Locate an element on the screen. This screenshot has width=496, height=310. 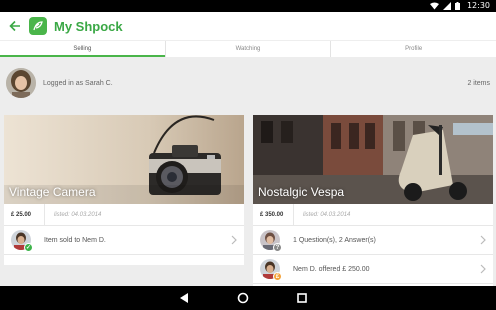
user-info-row: Logged in as Sarah C. 2 items is located at coordinates (248, 83).